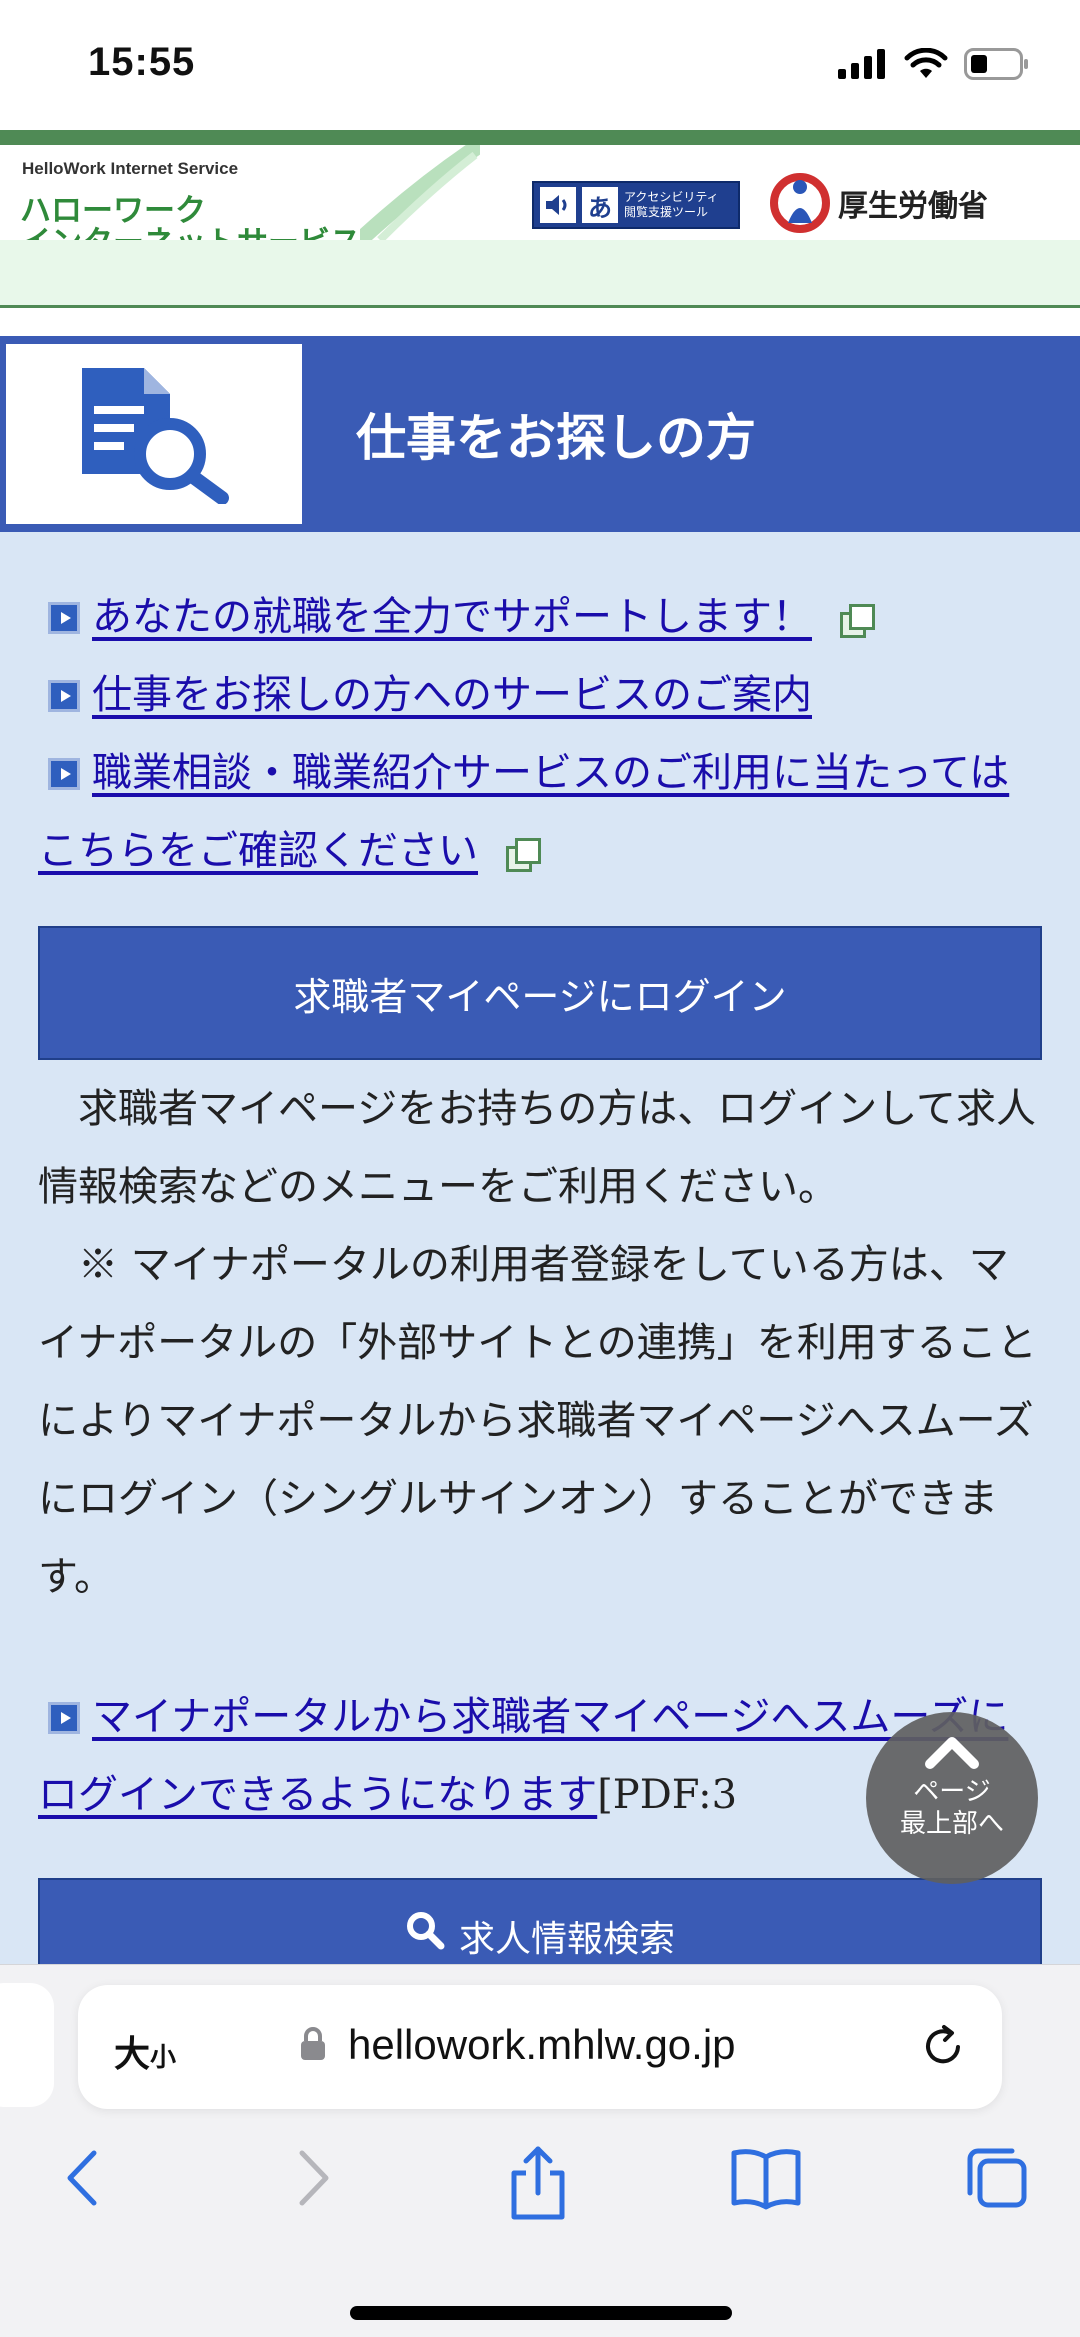 The width and height of the screenshot is (1080, 2337). I want to click on link-item: 仕事をお探しの方へのサービスのご案内, so click(543, 695).